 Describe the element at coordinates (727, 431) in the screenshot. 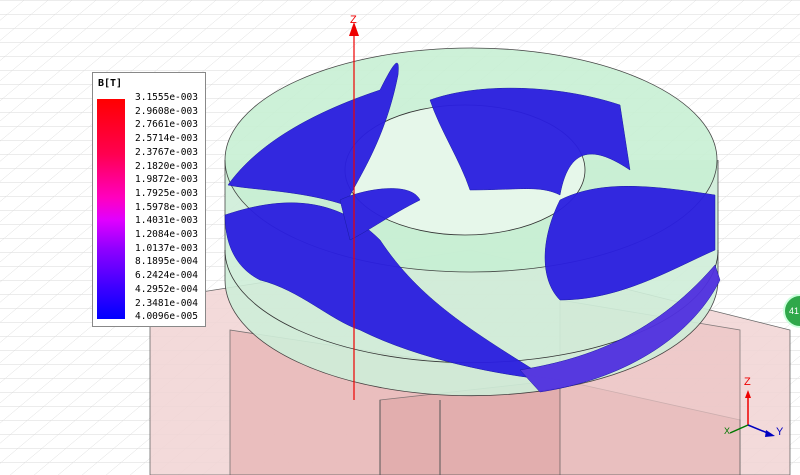

I see `triad-x-label: X` at that location.